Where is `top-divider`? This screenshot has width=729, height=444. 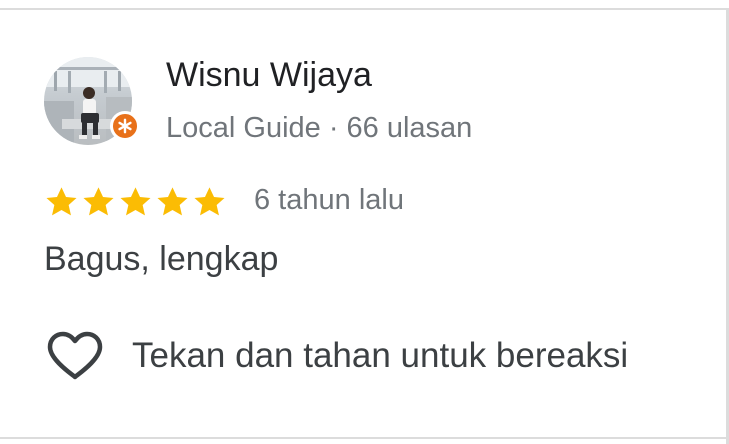
top-divider is located at coordinates (364, 9).